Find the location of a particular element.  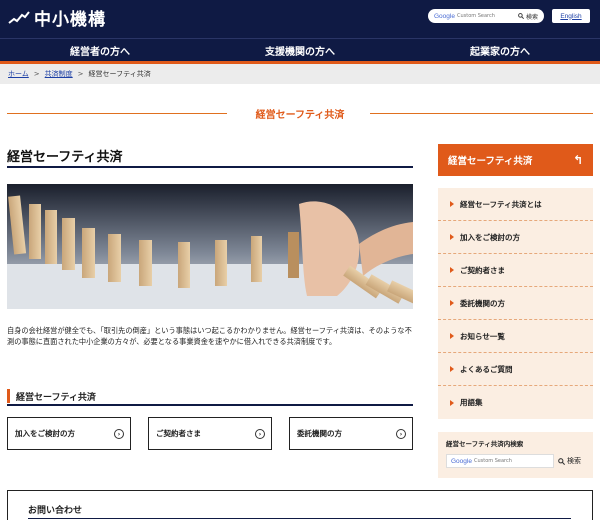

card-contract-holders: ご契約者さま › is located at coordinates (210, 433).